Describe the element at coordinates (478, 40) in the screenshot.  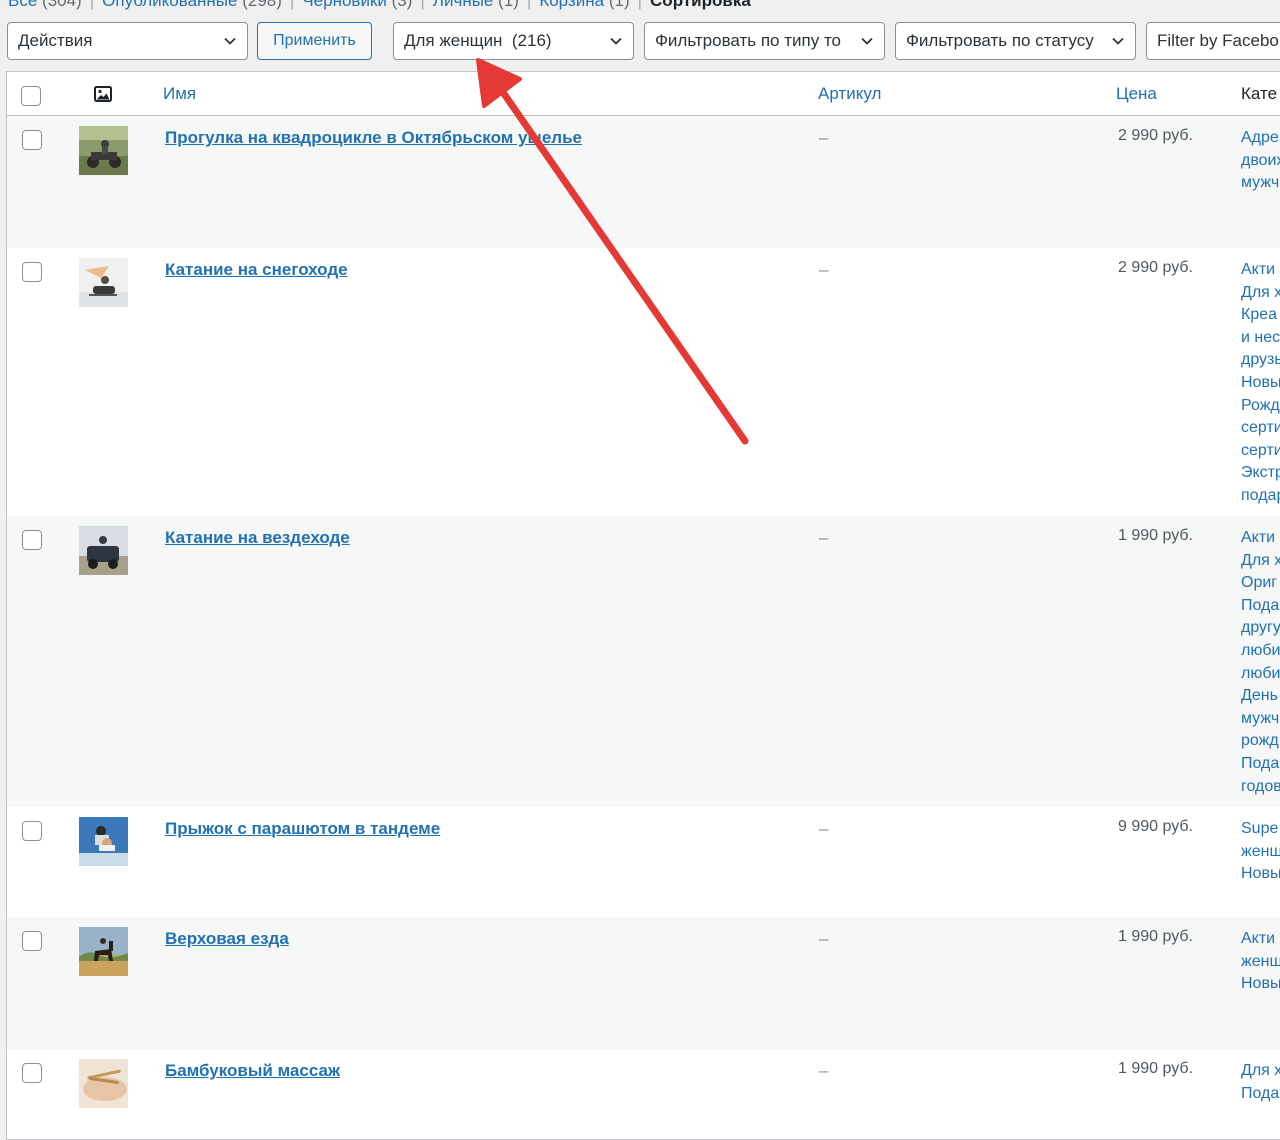
I see `category-filter-value: Для женщин (216)` at that location.